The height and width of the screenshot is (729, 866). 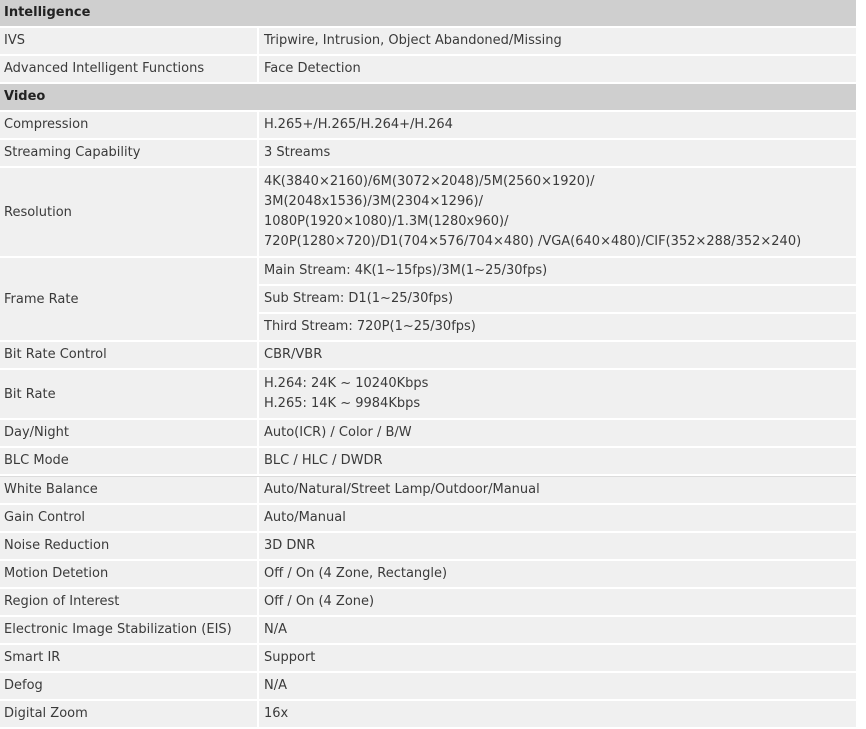 What do you see at coordinates (319, 601) in the screenshot?
I see `spec-value: Off / On (4 Zone)` at bounding box center [319, 601].